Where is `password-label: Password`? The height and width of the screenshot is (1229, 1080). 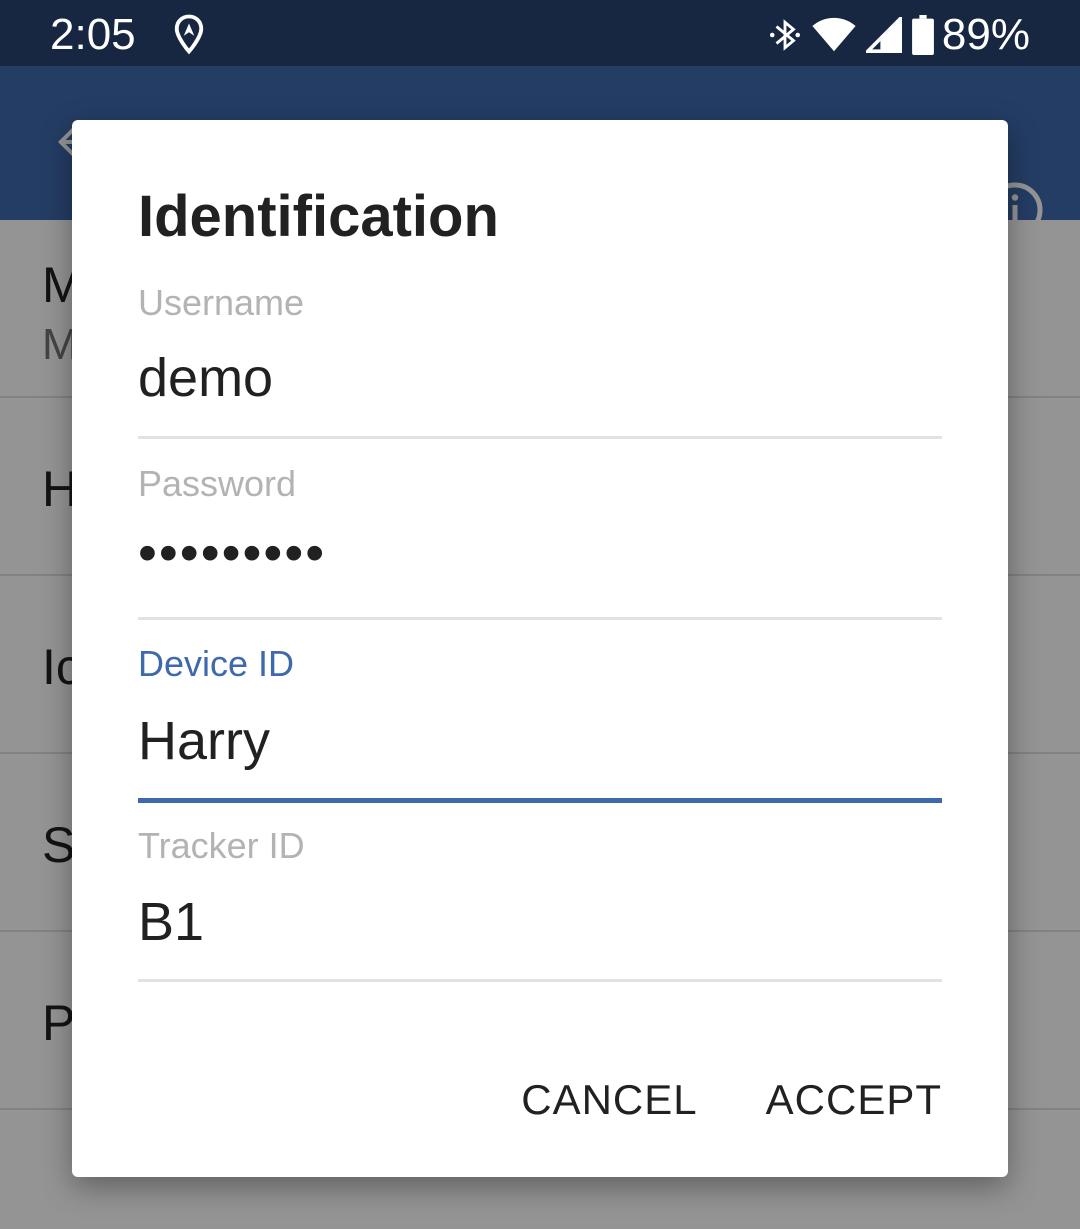
password-label: Password is located at coordinates (217, 483).